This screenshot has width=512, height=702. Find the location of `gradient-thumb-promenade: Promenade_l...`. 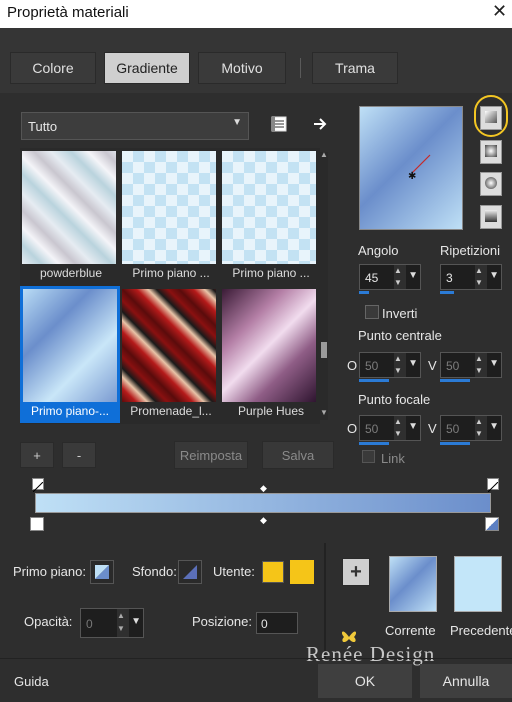

gradient-thumb-promenade: Promenade_l... is located at coordinates (171, 354).